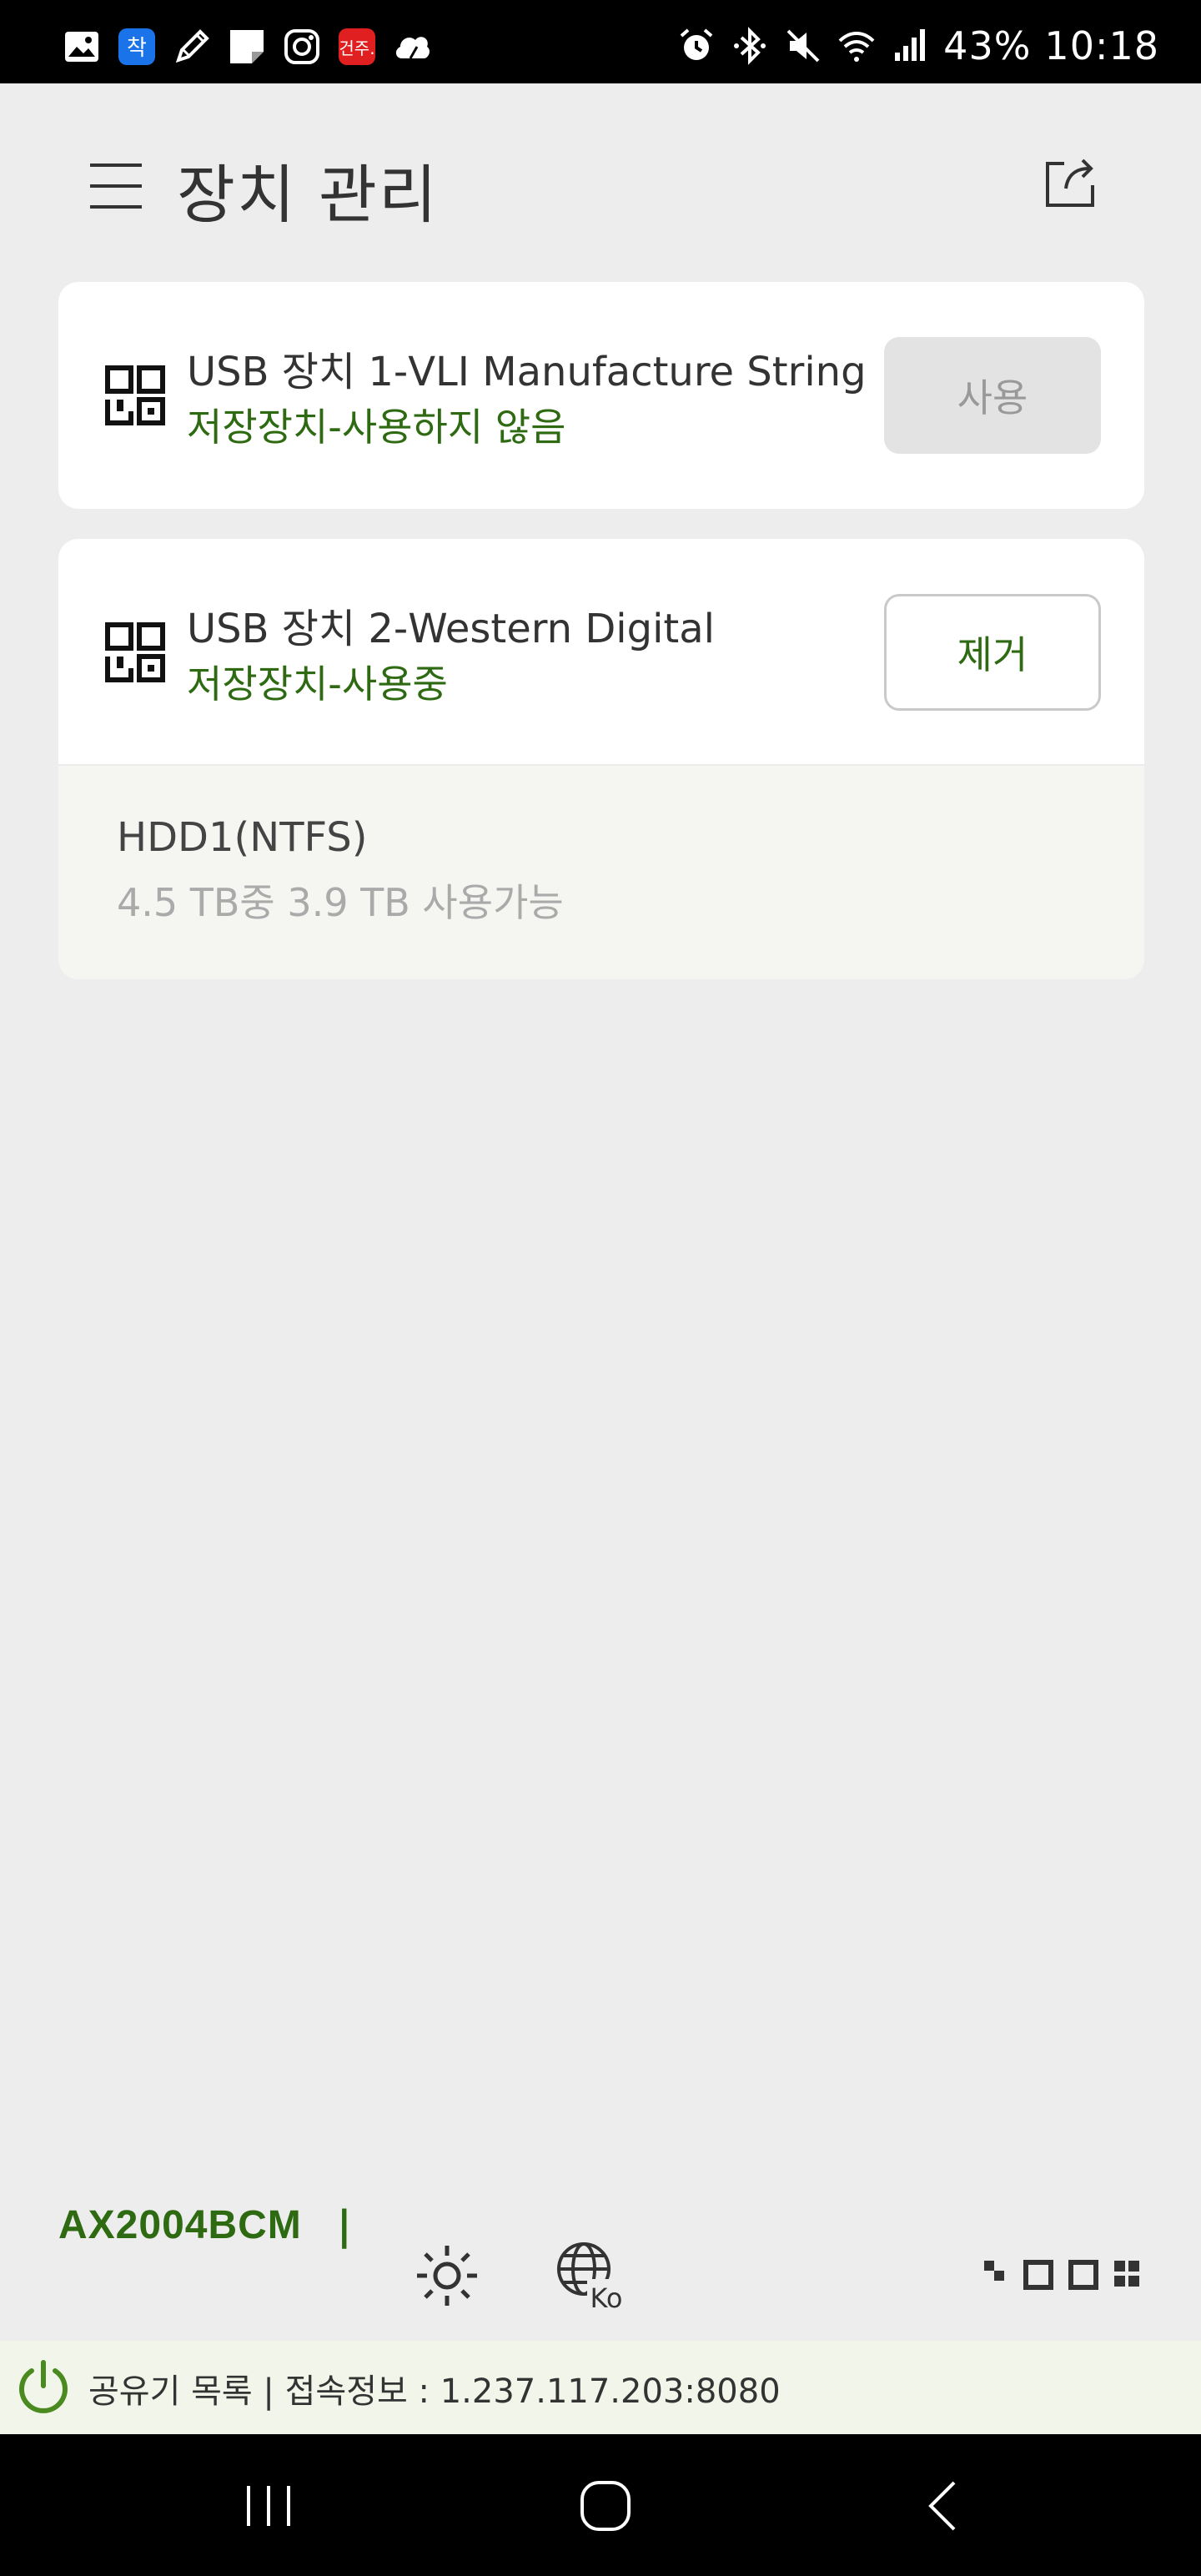 The width and height of the screenshot is (1201, 2576). I want to click on gallery-icon, so click(82, 47).